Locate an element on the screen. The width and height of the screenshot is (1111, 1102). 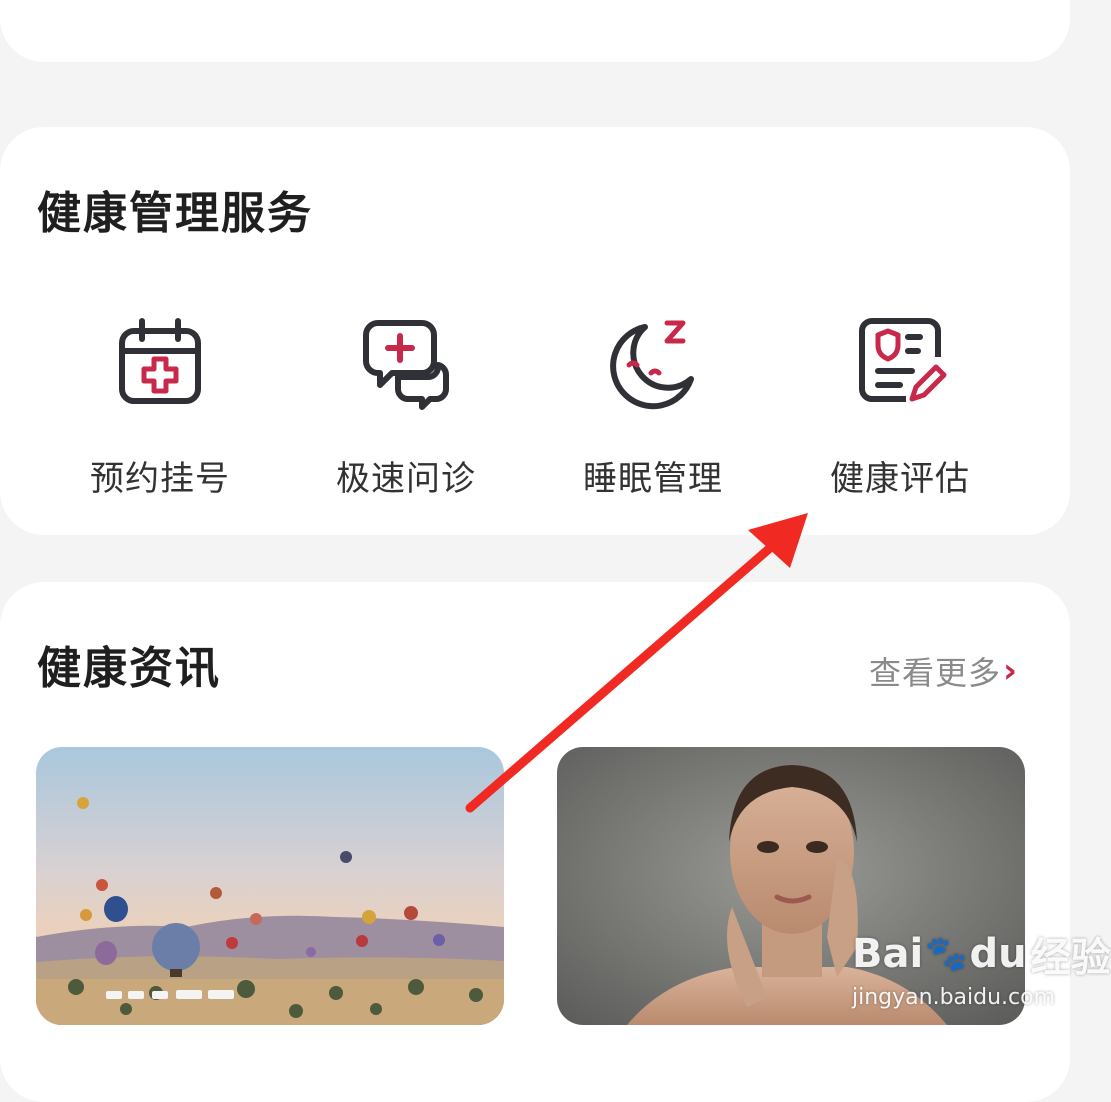
paw-icon: 🐾 is located at coordinates (946, 954).